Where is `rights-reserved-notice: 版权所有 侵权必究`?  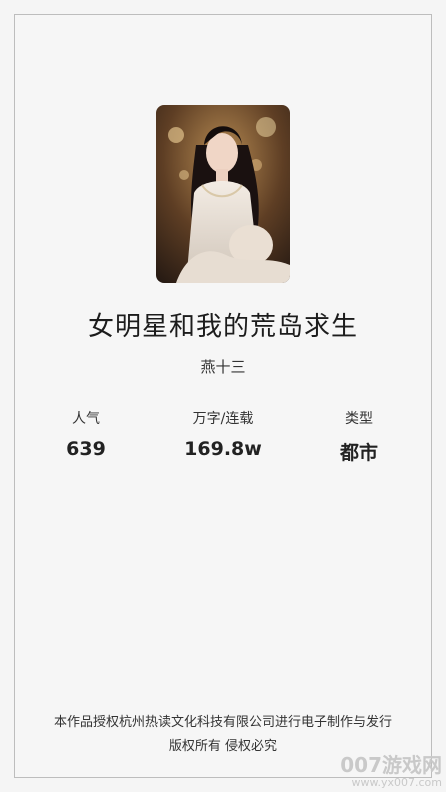
rights-reserved-notice: 版权所有 侵权必究 is located at coordinates (223, 746).